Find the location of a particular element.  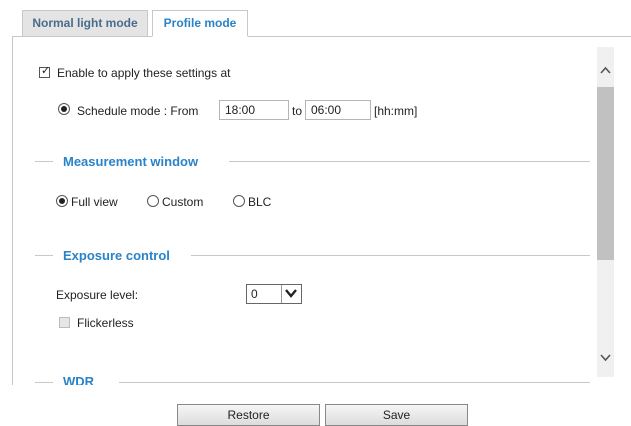

schedule-mode-radio is located at coordinates (64, 109).